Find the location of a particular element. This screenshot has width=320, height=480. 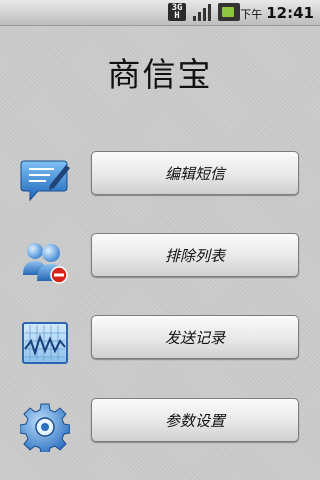

exclude-list-button: 排除列表 is located at coordinates (195, 255).